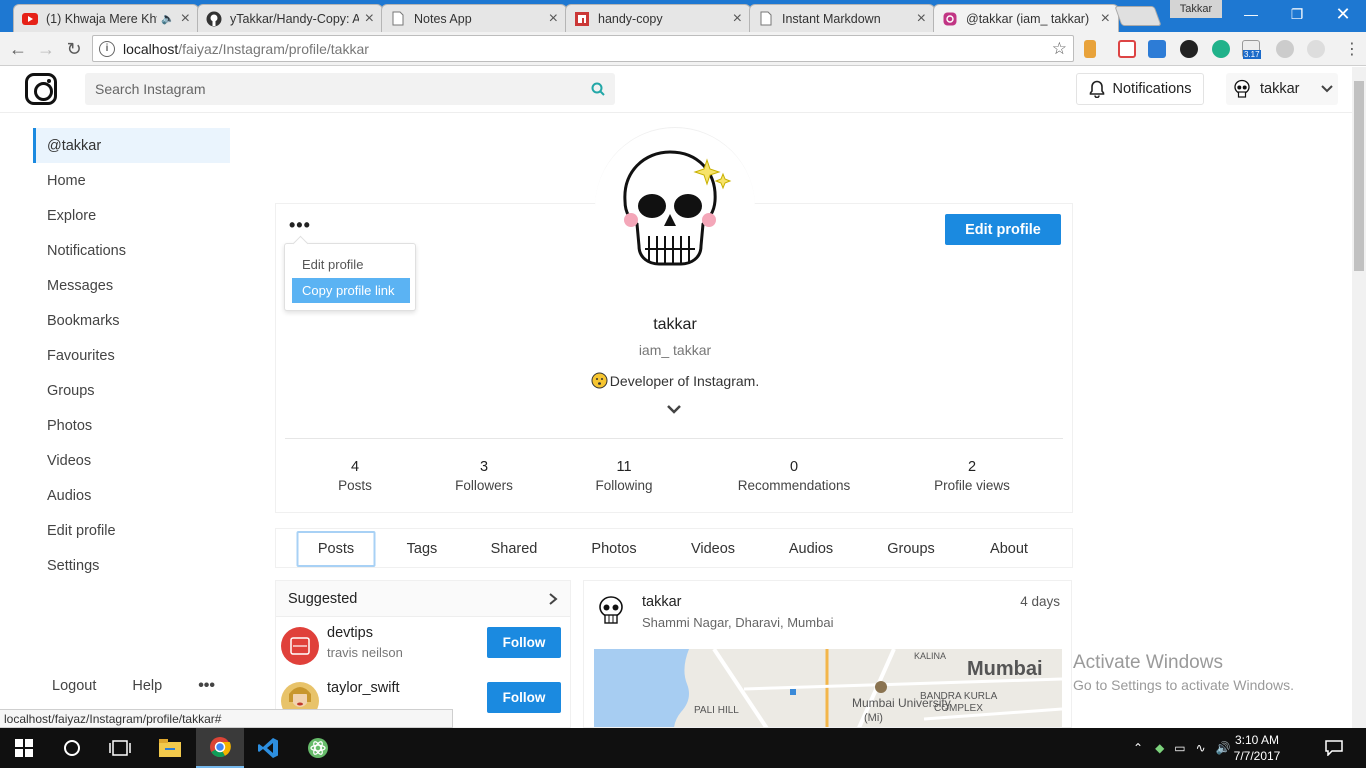  I want to click on menu-edit-profile: Edit profile, so click(351, 264).